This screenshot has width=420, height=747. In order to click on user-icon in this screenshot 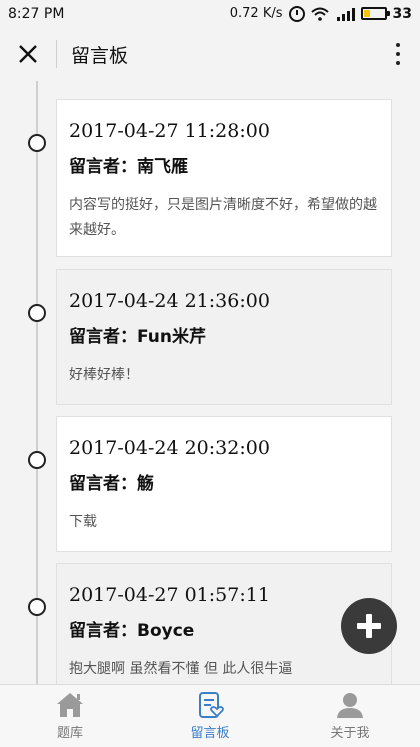, I will do `click(350, 705)`.